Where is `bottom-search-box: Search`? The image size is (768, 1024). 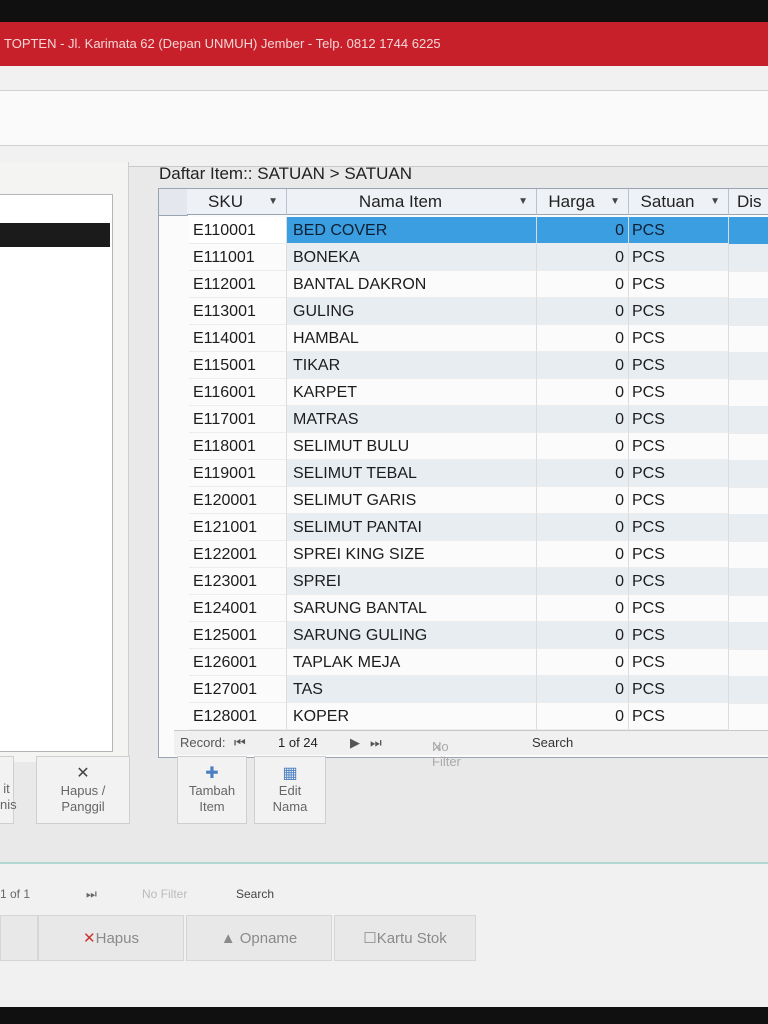 bottom-search-box: Search is located at coordinates (255, 894).